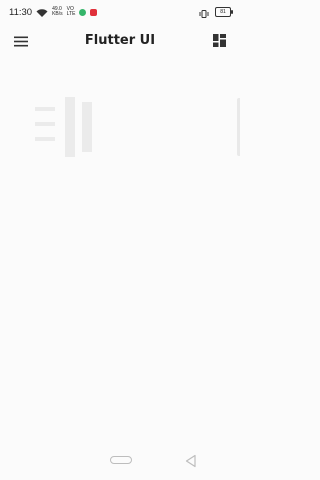 The width and height of the screenshot is (320, 480). What do you see at coordinates (204, 12) in the screenshot?
I see `vibrate-icon` at bounding box center [204, 12].